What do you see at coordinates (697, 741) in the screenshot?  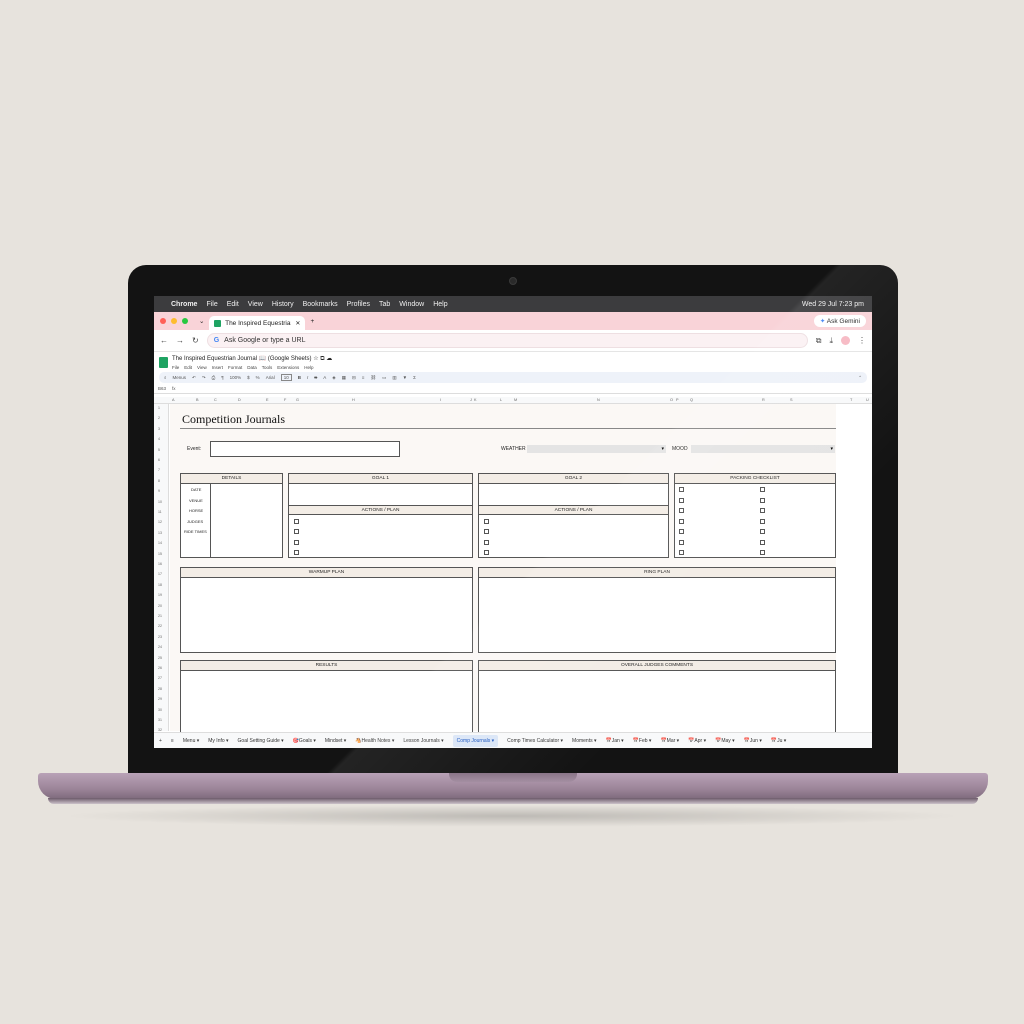 I see `sheet-tab: 📅Apr ▾` at bounding box center [697, 741].